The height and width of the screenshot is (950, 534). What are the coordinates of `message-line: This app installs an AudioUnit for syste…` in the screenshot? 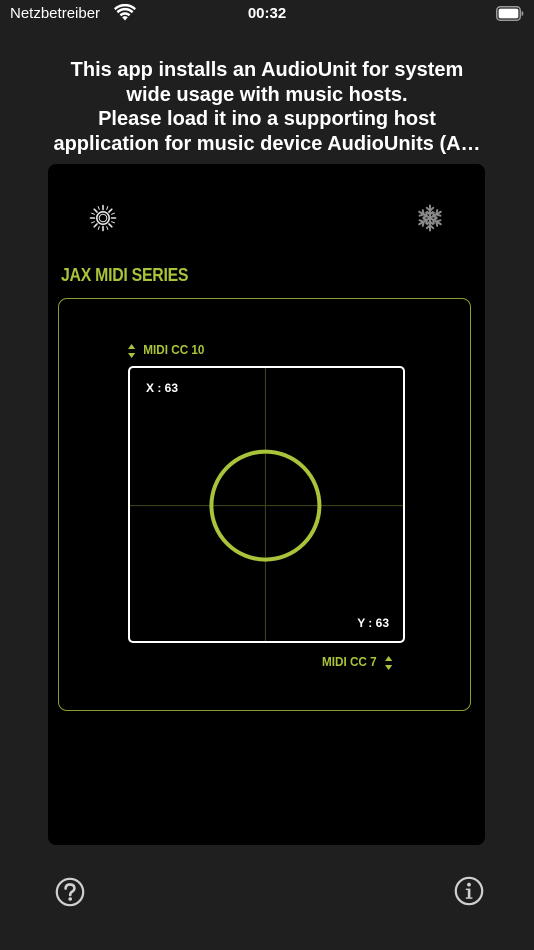 It's located at (267, 70).